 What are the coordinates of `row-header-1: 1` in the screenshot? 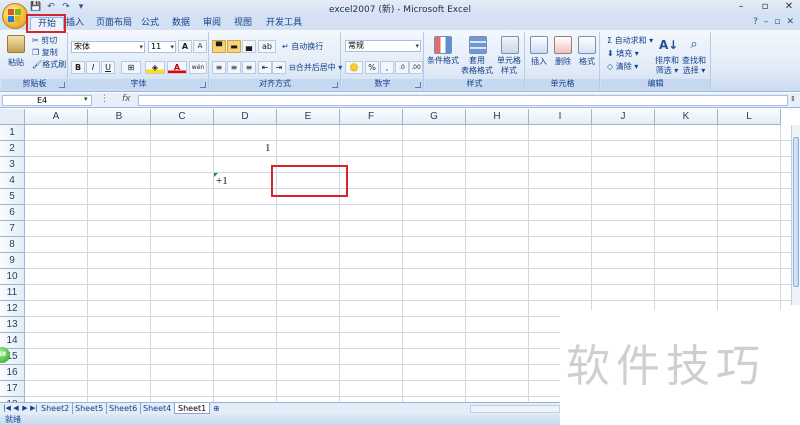 It's located at (12, 133).